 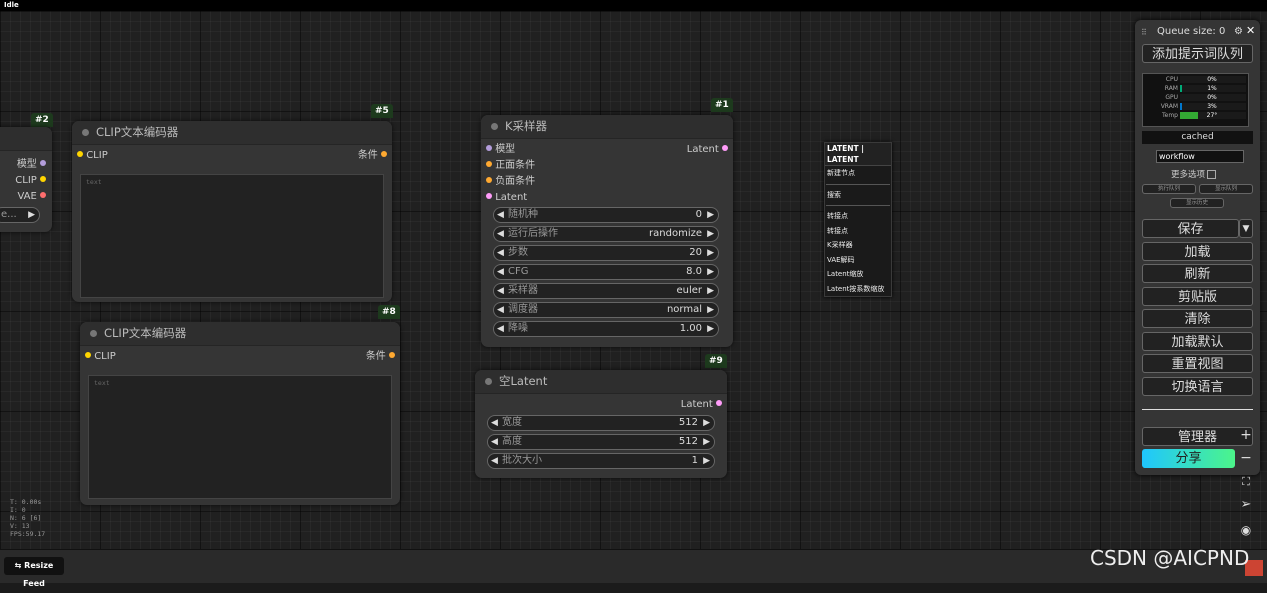 I want to click on empty-latent-node: 空Latent Latent ◀ 宽度 512 ▶ ◀ 高度 512 ▶ ◀ 批次大小 1 ▶, so click(x=601, y=424).